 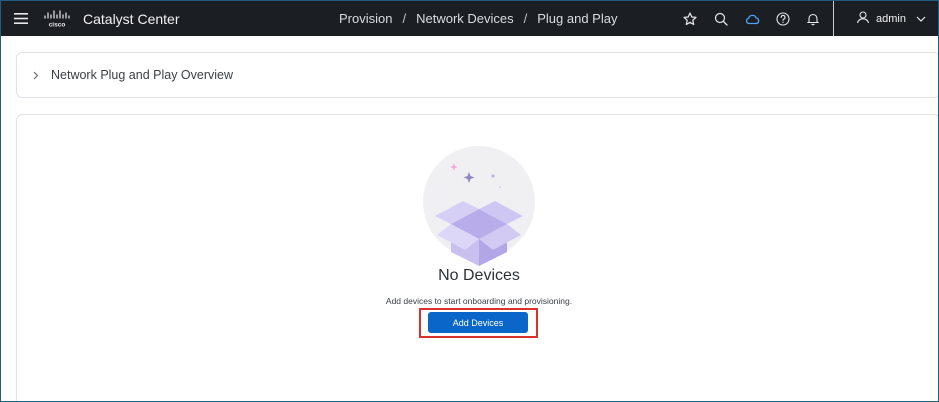 What do you see at coordinates (477, 75) in the screenshot?
I see `overview-panel: Network Plug and Play Overview` at bounding box center [477, 75].